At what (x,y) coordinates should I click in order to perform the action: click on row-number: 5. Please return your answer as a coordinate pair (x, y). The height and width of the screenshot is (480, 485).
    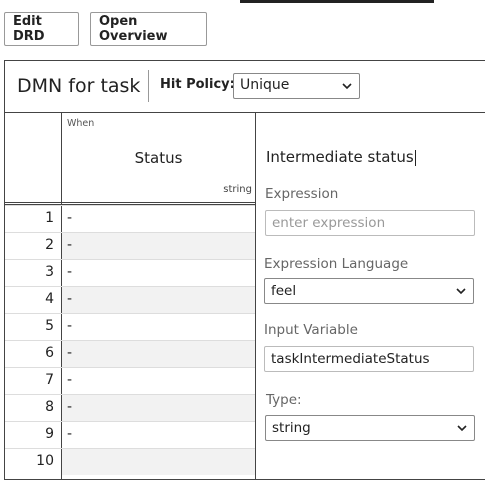
    Looking at the image, I should click on (49, 326).